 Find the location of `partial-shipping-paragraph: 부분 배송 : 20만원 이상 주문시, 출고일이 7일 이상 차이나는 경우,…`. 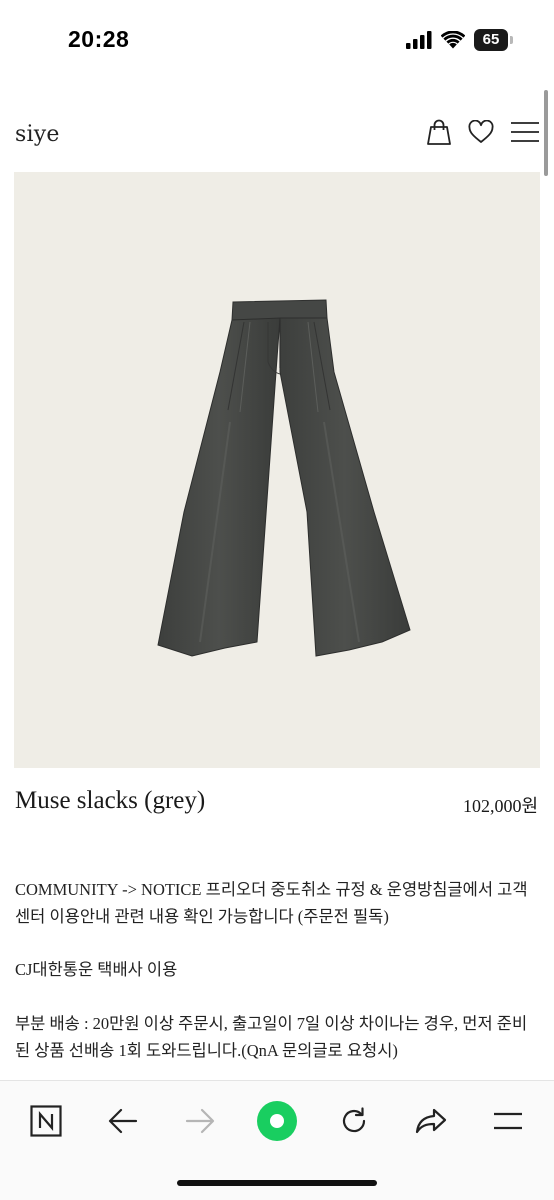

partial-shipping-paragraph: 부분 배송 : 20만원 이상 주문시, 출고일이 7일 이상 차이나는 경우,… is located at coordinates (271, 1037).